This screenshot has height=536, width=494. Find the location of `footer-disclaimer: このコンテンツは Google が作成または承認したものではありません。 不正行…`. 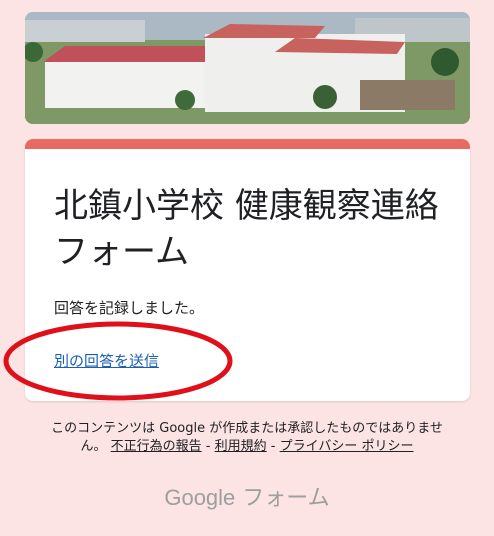

footer-disclaimer: このコンテンツは Google が作成または承認したものではありません。 不正行… is located at coordinates (247, 438).